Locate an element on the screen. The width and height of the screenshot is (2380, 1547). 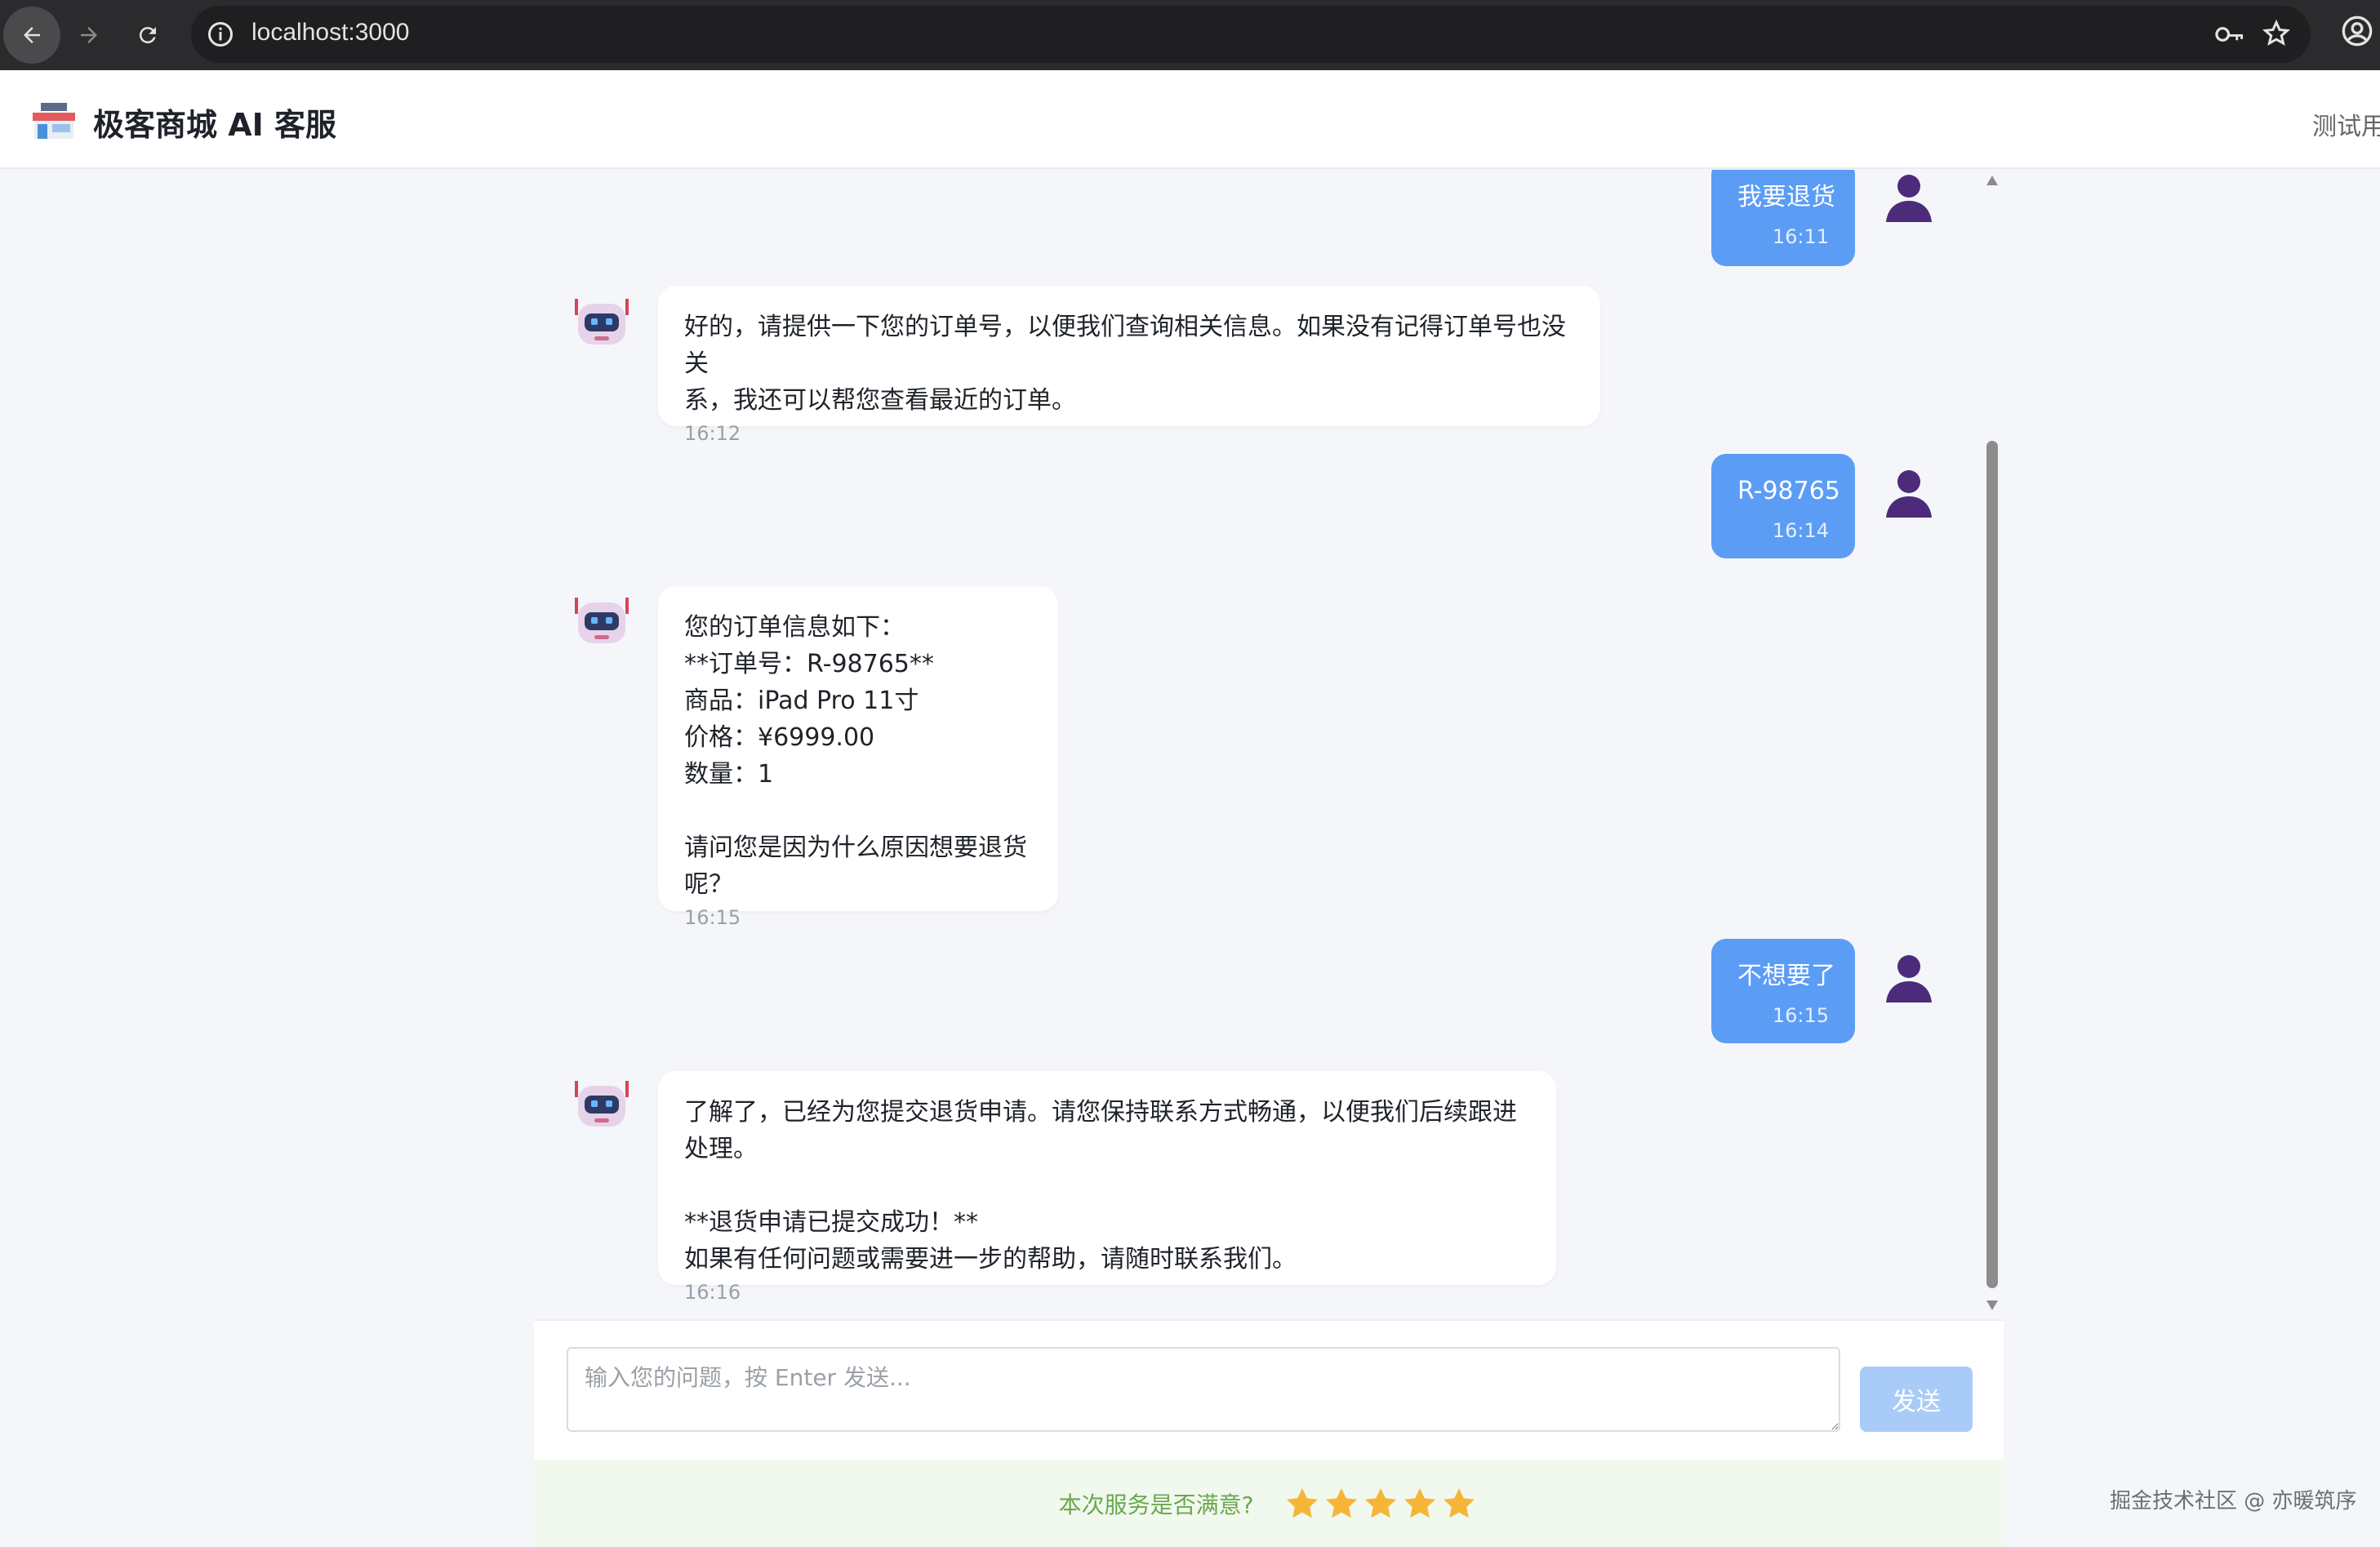
message-text: R-98765 is located at coordinates (1788, 491).